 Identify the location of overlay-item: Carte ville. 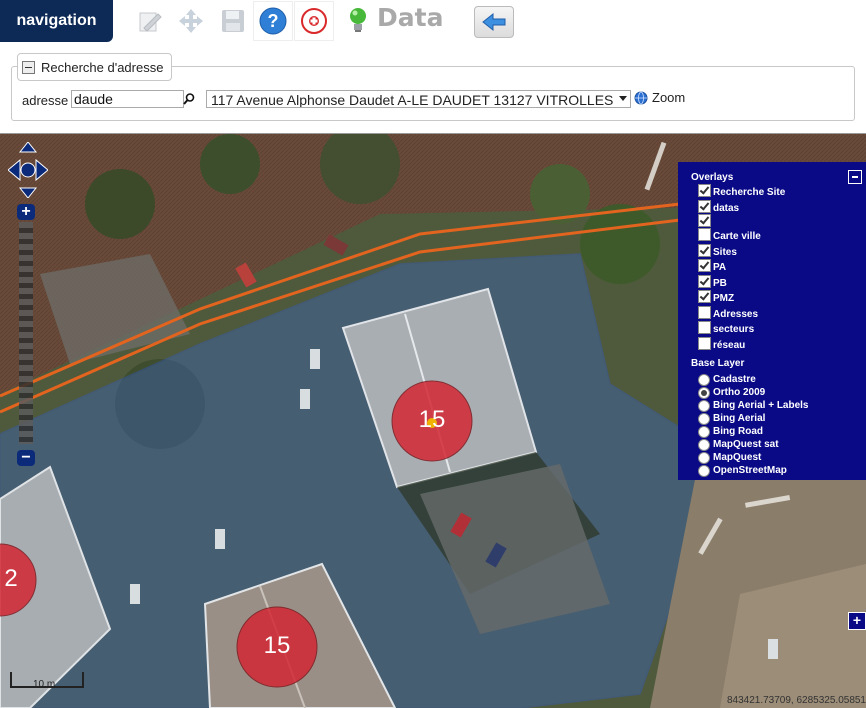
(729, 235).